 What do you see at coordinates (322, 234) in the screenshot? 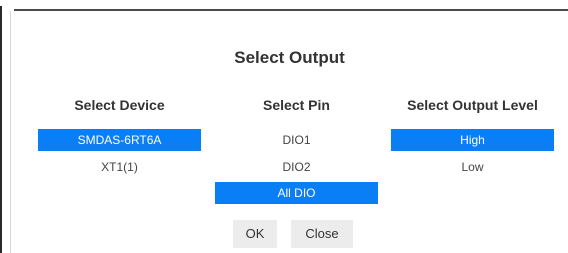
I see `close-button: Close` at bounding box center [322, 234].